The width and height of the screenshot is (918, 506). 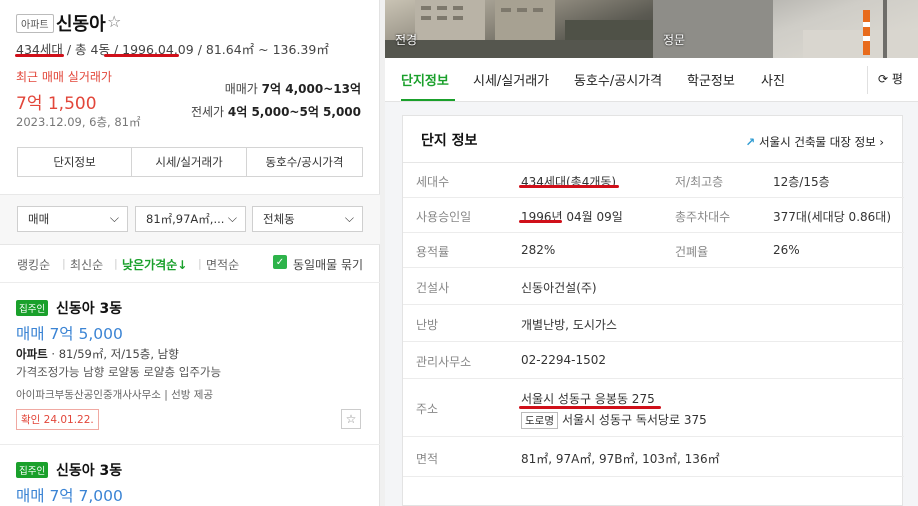 I want to click on complex-info-button: 단지정보, so click(x=74, y=162).